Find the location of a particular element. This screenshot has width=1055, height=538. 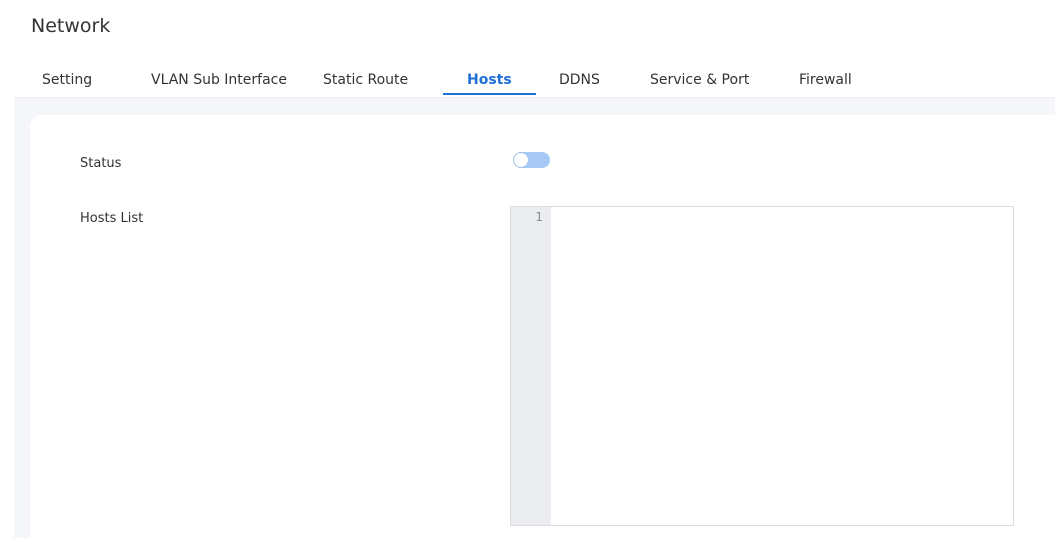

page-title: Network is located at coordinates (71, 26).